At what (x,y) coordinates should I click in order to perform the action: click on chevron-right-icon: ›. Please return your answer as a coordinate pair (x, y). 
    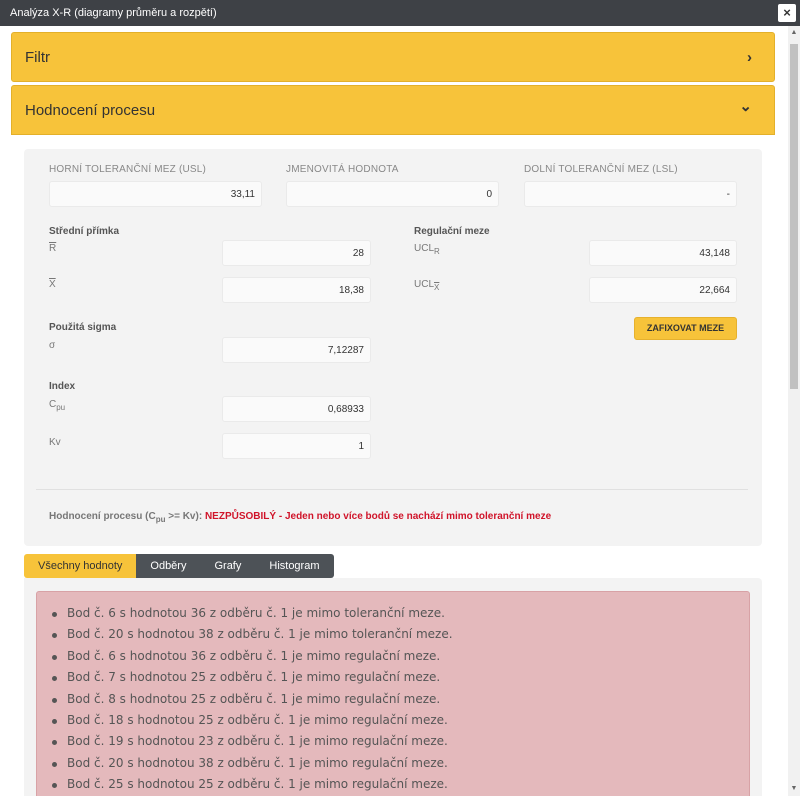
    Looking at the image, I should click on (749, 57).